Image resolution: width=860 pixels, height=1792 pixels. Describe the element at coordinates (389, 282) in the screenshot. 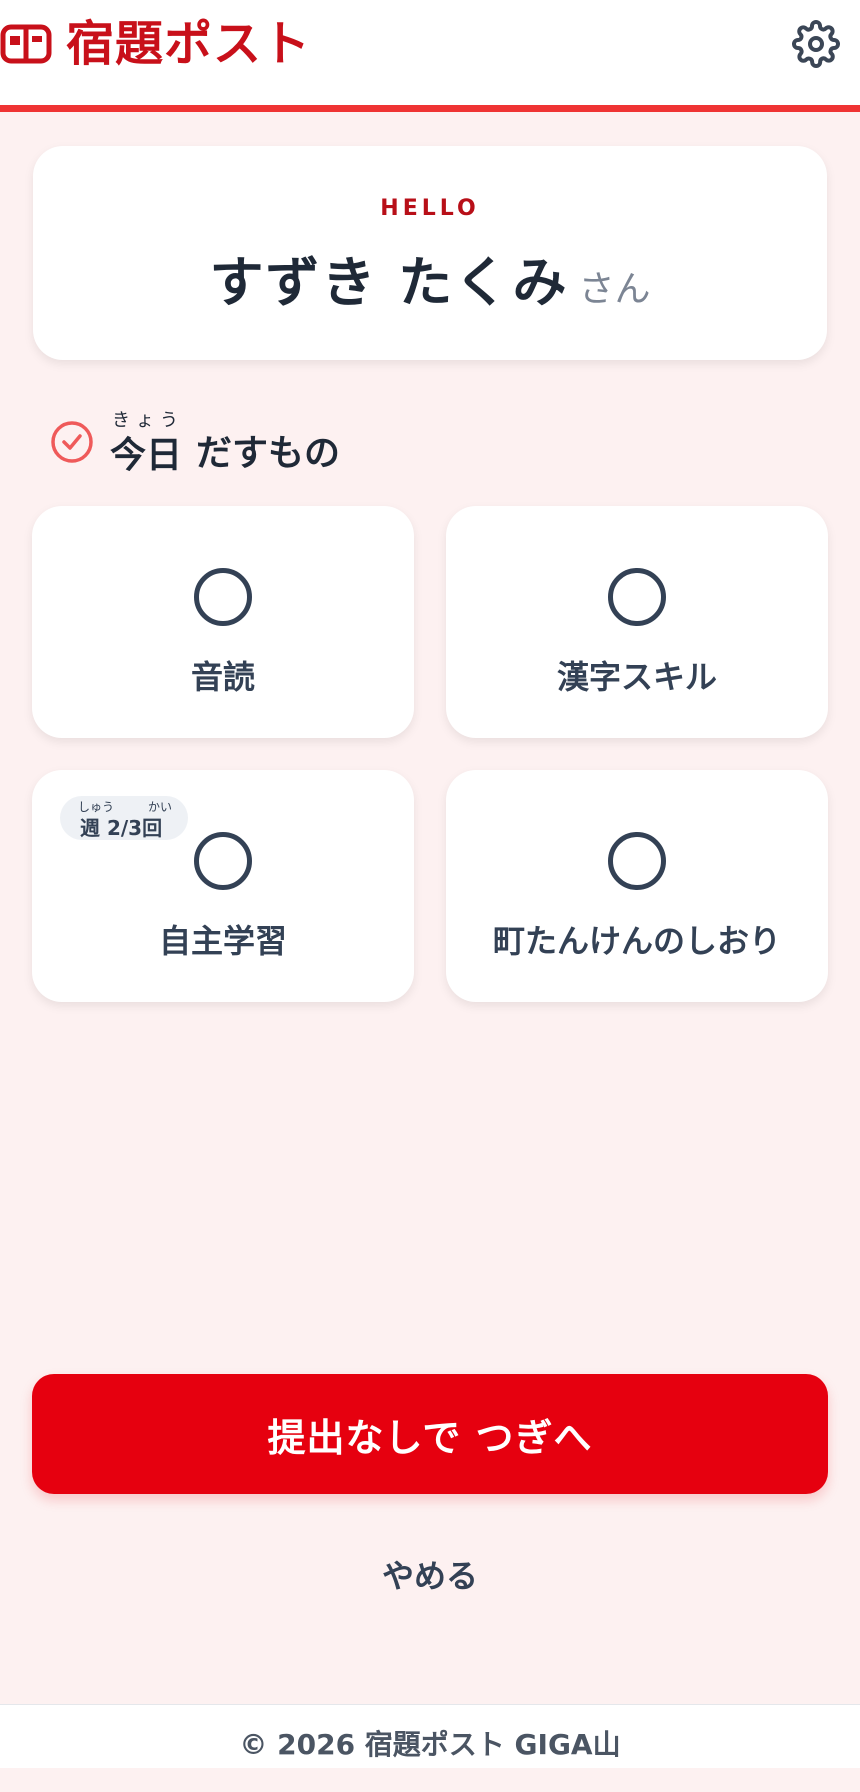

I see `student-name: すずき たくみ` at that location.